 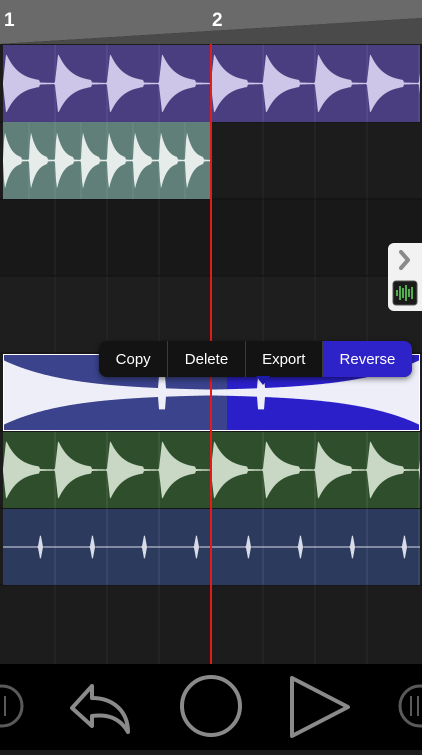 I want to click on chevron-right-icon, so click(x=404, y=260).